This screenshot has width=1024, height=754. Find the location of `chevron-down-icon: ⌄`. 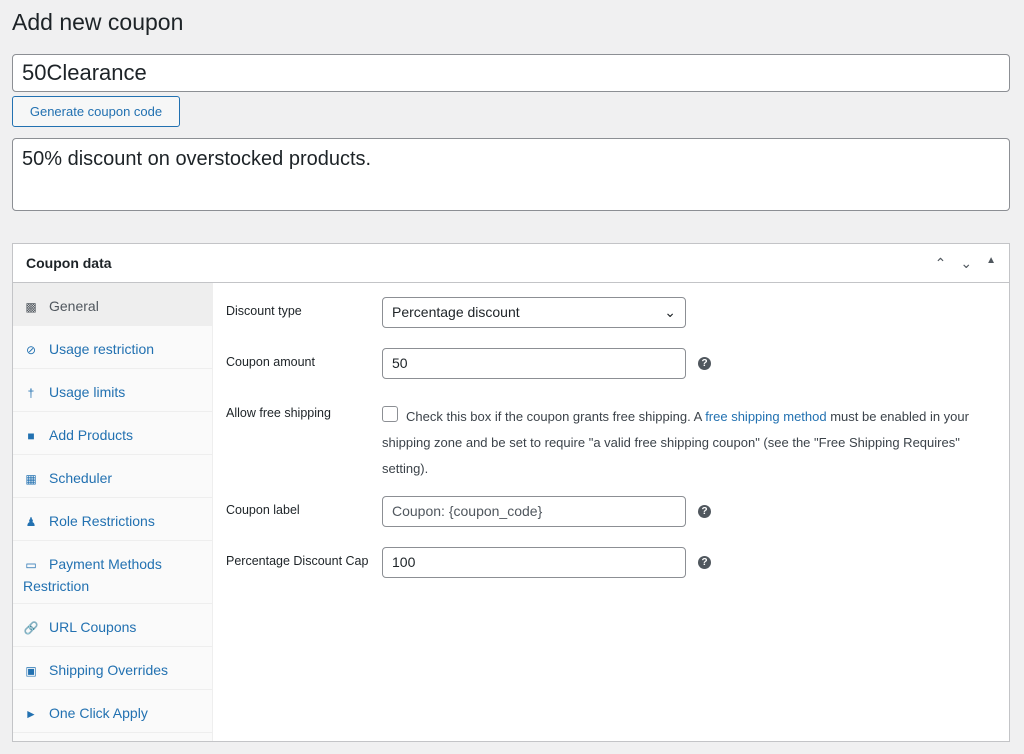

chevron-down-icon: ⌄ is located at coordinates (670, 312).